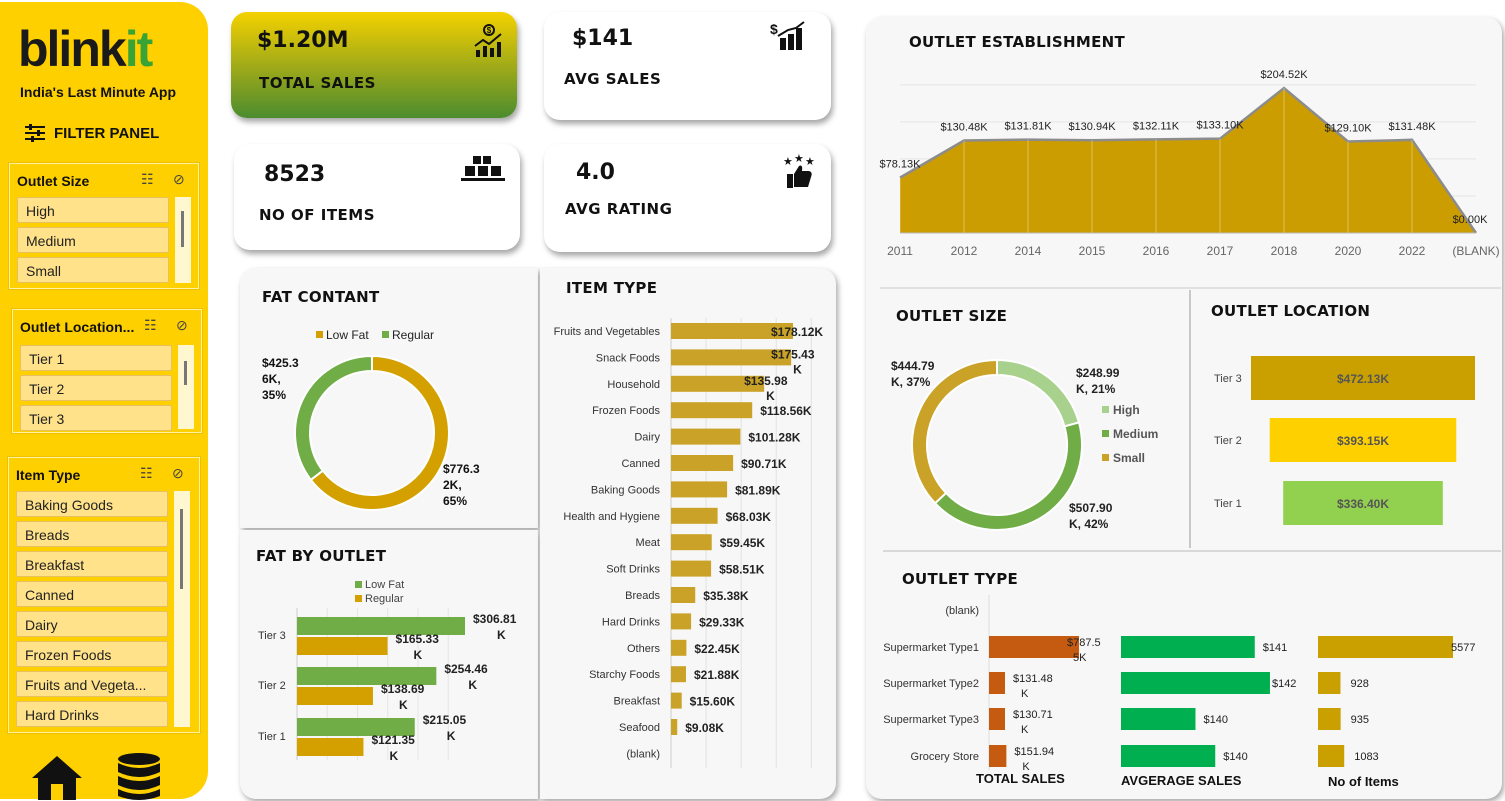 This screenshot has width=1505, height=801. I want to click on tick-label: Snack Foods, so click(628, 358).